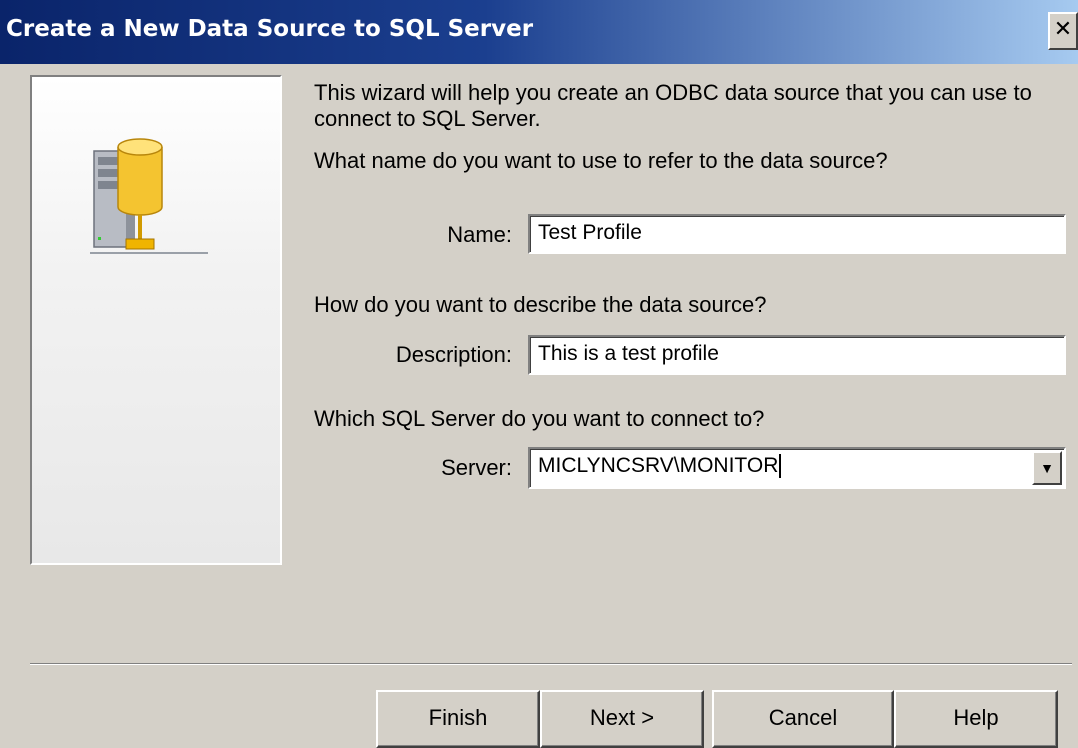 This screenshot has width=1078, height=748. Describe the element at coordinates (658, 465) in the screenshot. I see `server-input-value: MICLYNCSRV\MONITOR` at that location.